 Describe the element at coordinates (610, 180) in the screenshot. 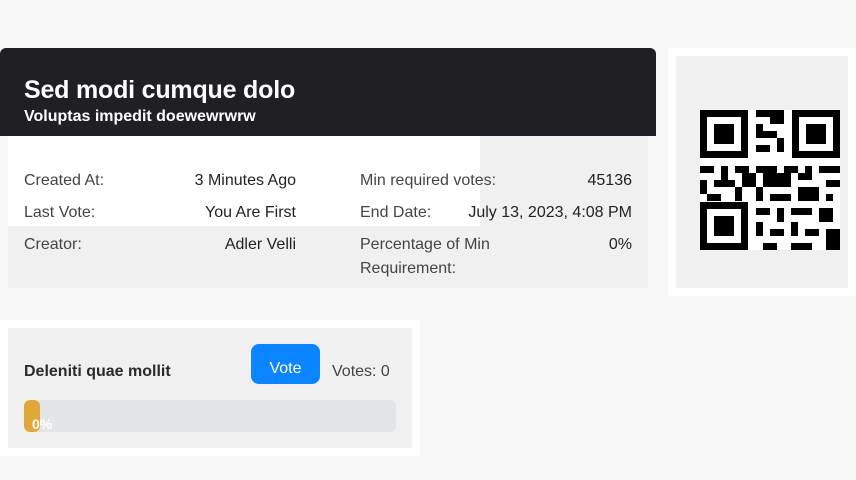

I see `min-votes-value: 45136` at that location.